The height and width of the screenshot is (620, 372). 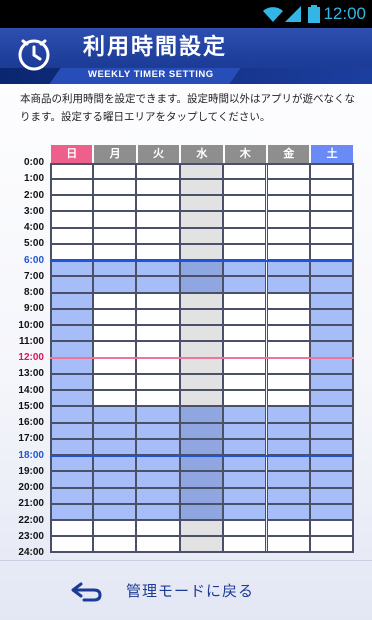 What do you see at coordinates (332, 154) in the screenshot?
I see `day-header-6: 土` at bounding box center [332, 154].